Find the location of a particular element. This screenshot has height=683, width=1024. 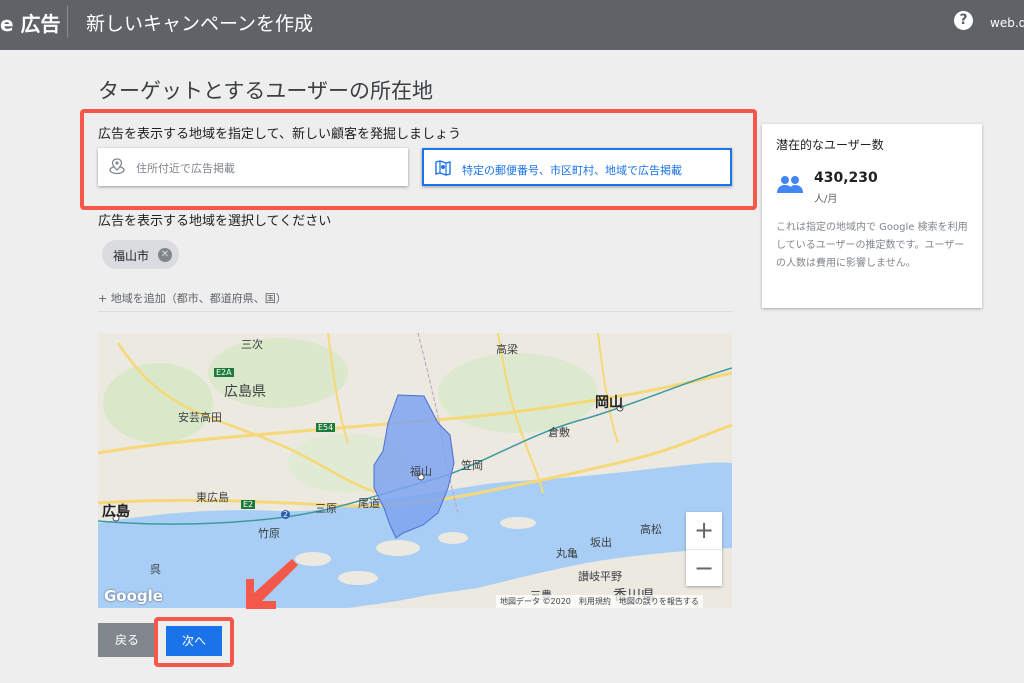

arrow-pointer-icon is located at coordinates (272, 584).